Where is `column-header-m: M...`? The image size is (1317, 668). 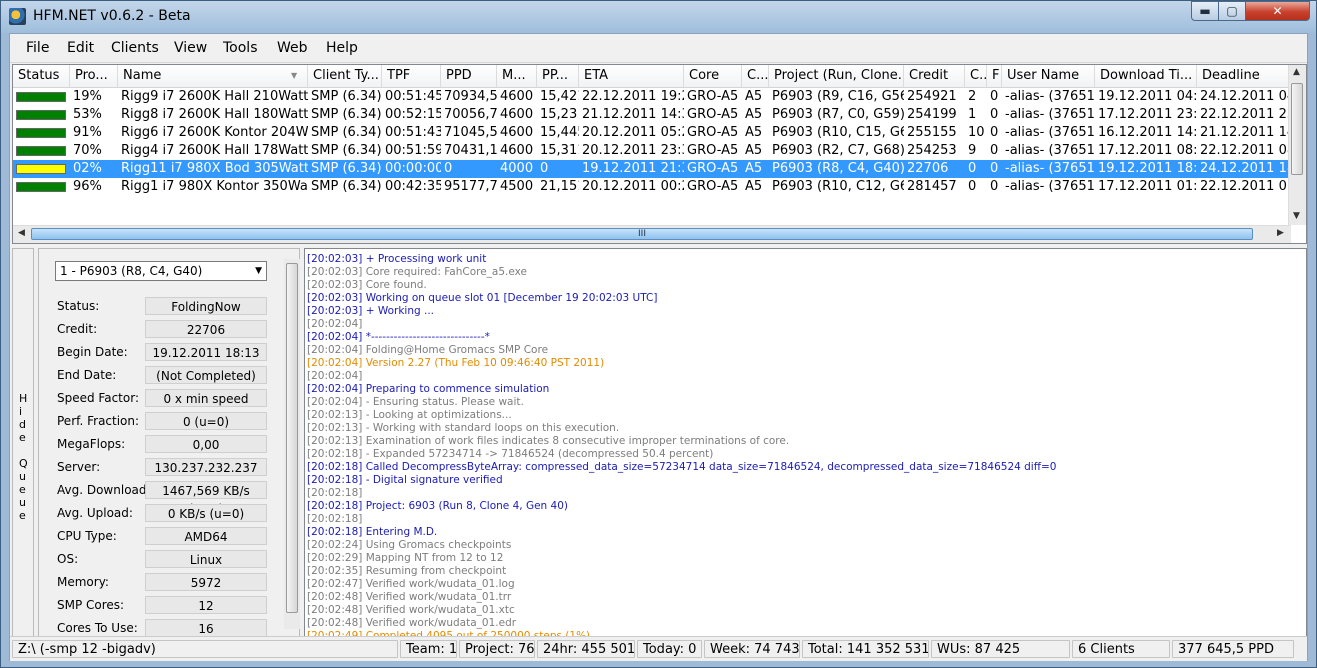
column-header-m: M... is located at coordinates (517, 76).